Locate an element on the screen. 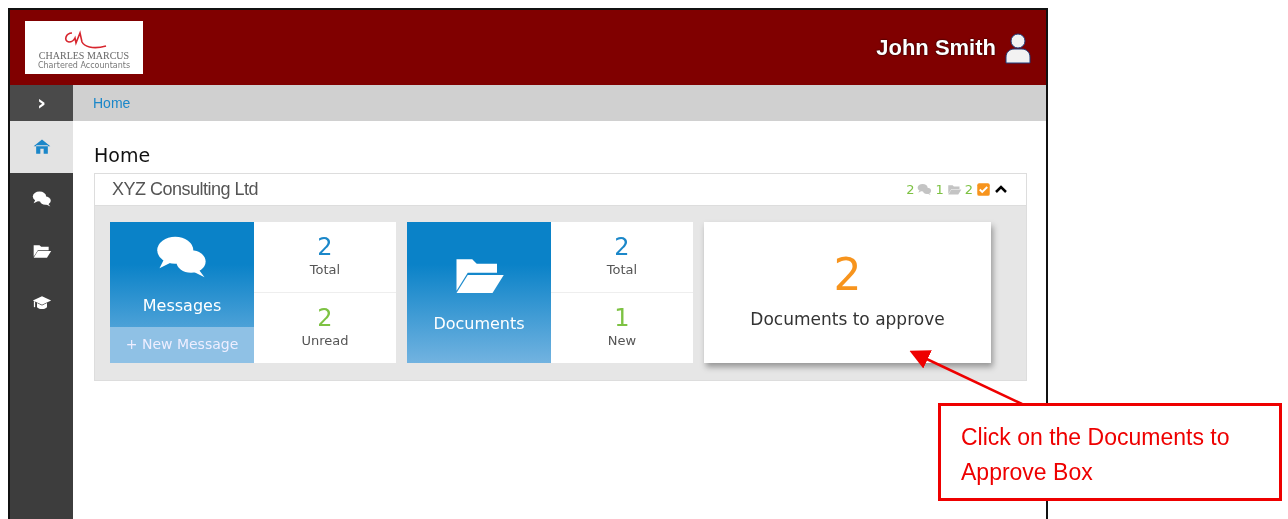  panel-title: XYZ Consulting Ltd is located at coordinates (185, 189).